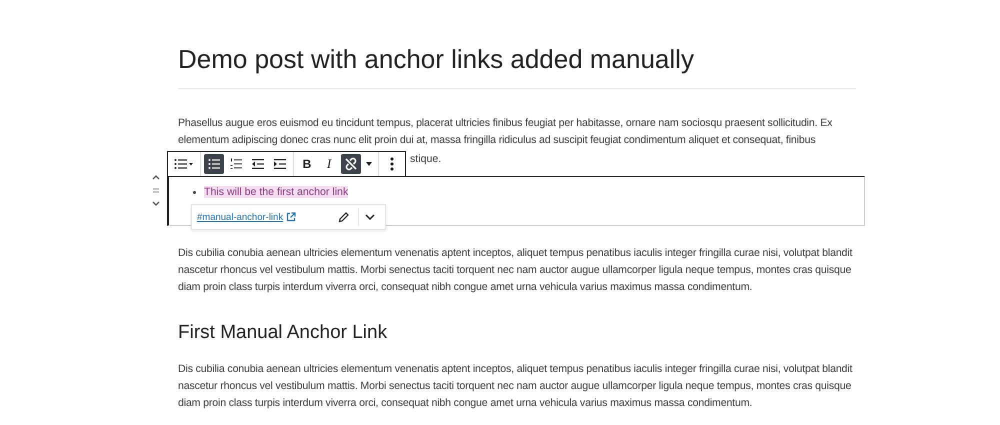 This screenshot has height=425, width=1000. I want to click on post-title: Demo post with anchor links added manually, so click(436, 59).